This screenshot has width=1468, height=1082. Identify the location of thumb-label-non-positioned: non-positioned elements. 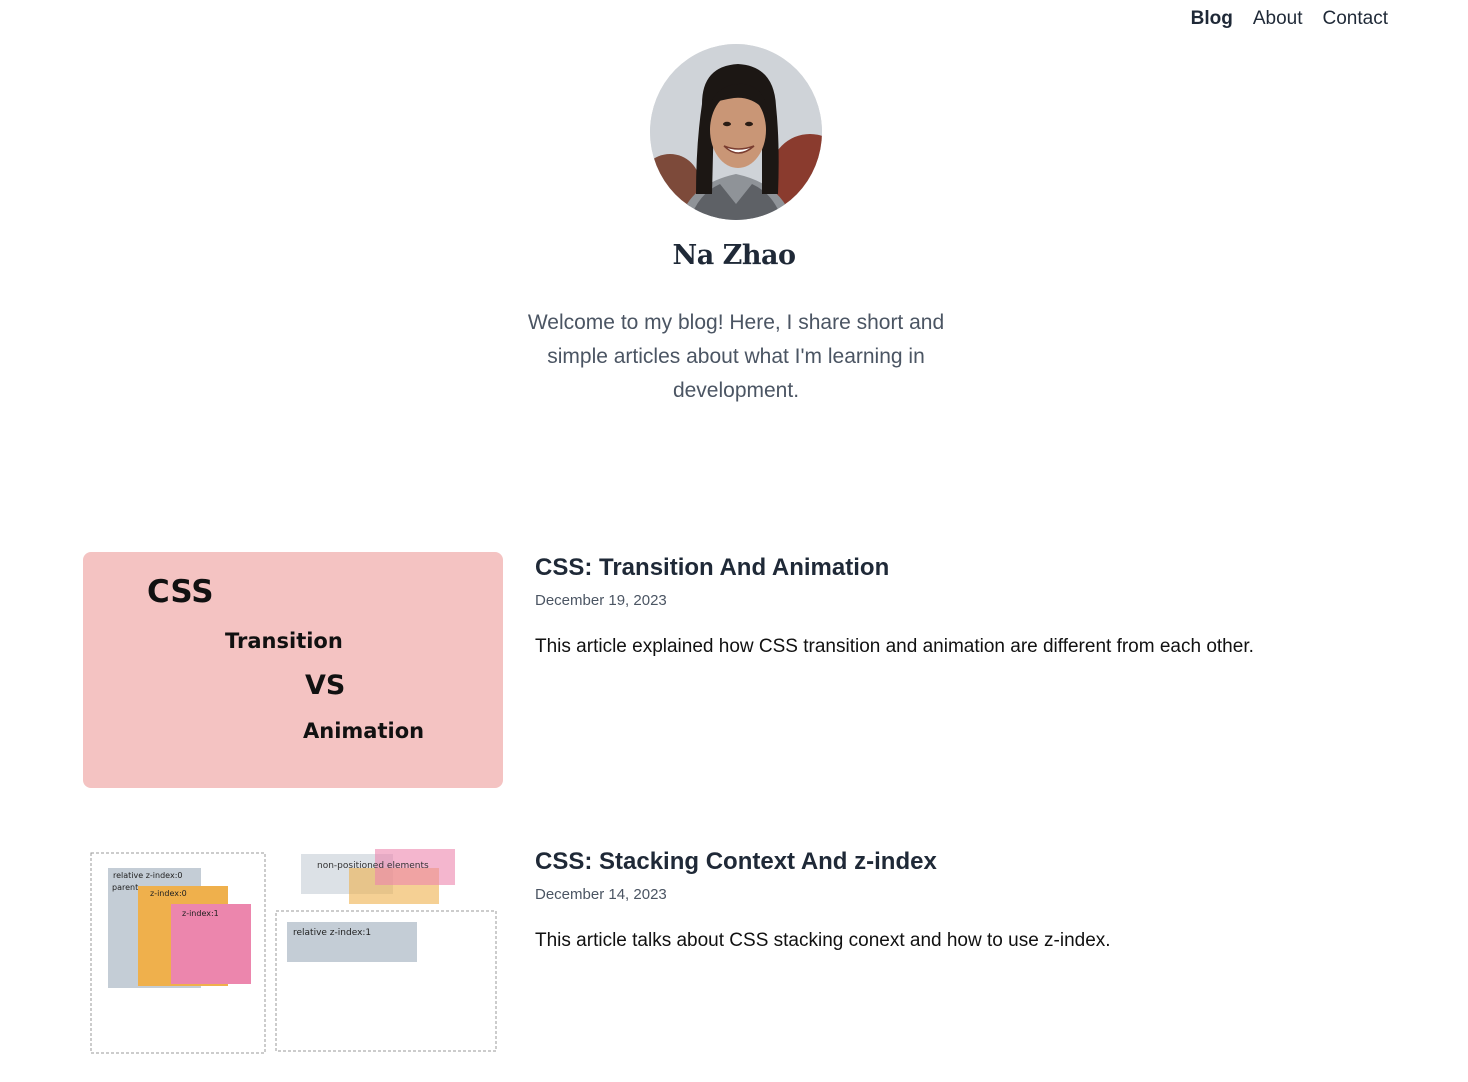
(373, 866).